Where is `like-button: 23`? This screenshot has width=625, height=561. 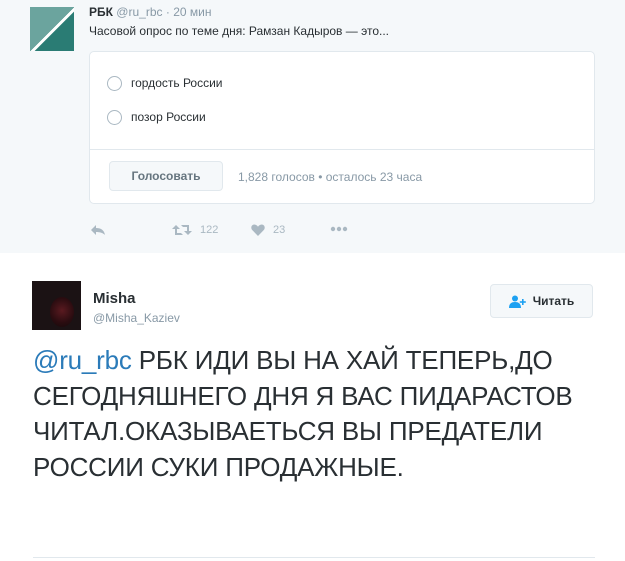 like-button: 23 is located at coordinates (268, 230).